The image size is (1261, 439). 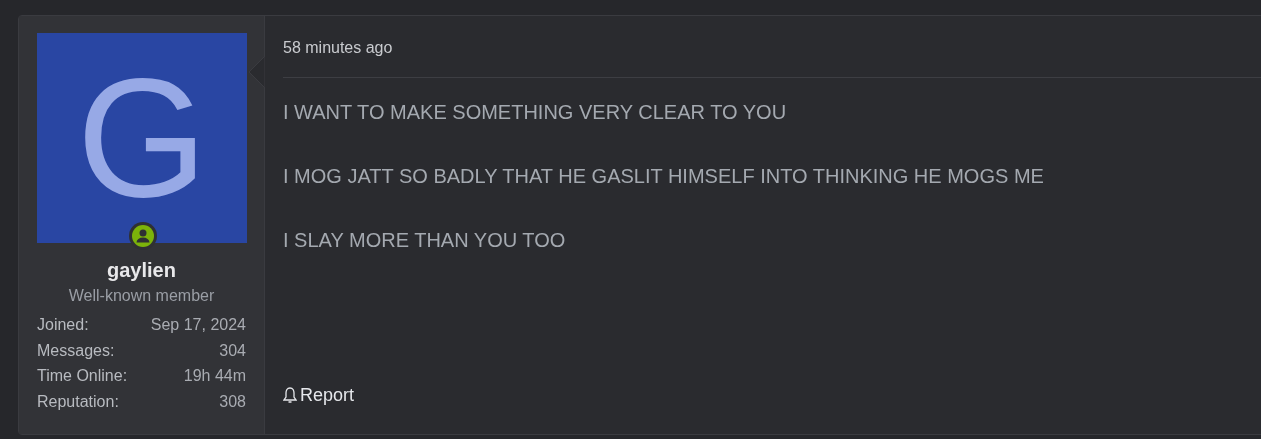 What do you see at coordinates (141, 270) in the screenshot?
I see `username-link: gaylien` at bounding box center [141, 270].